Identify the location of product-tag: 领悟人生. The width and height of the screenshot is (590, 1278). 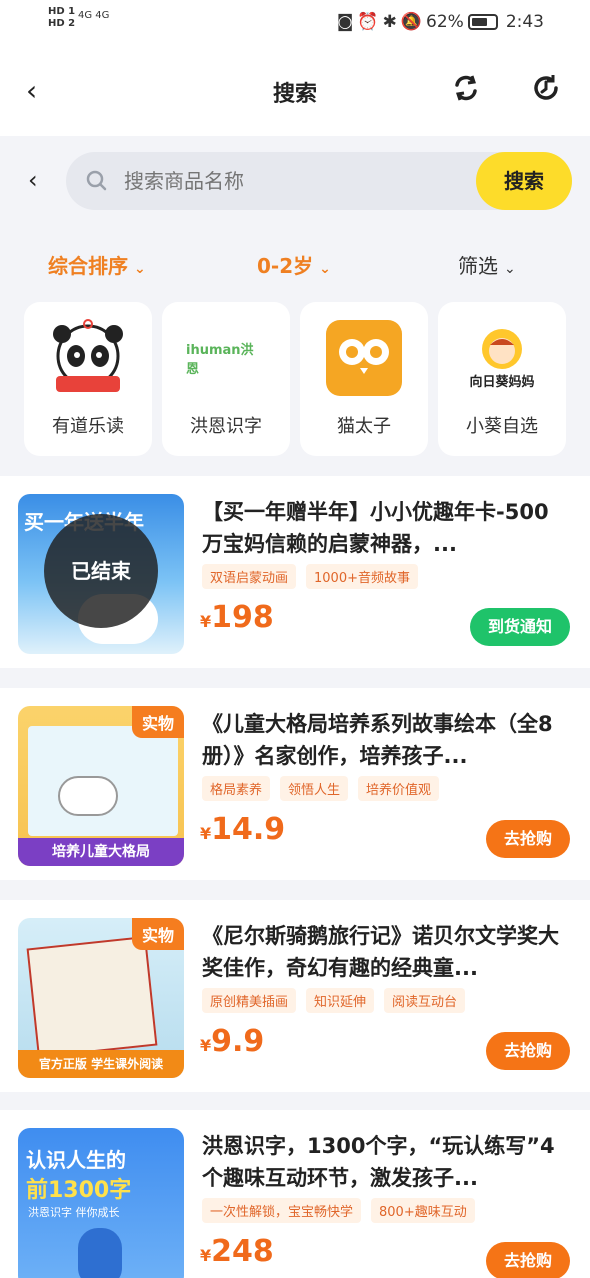
(314, 788).